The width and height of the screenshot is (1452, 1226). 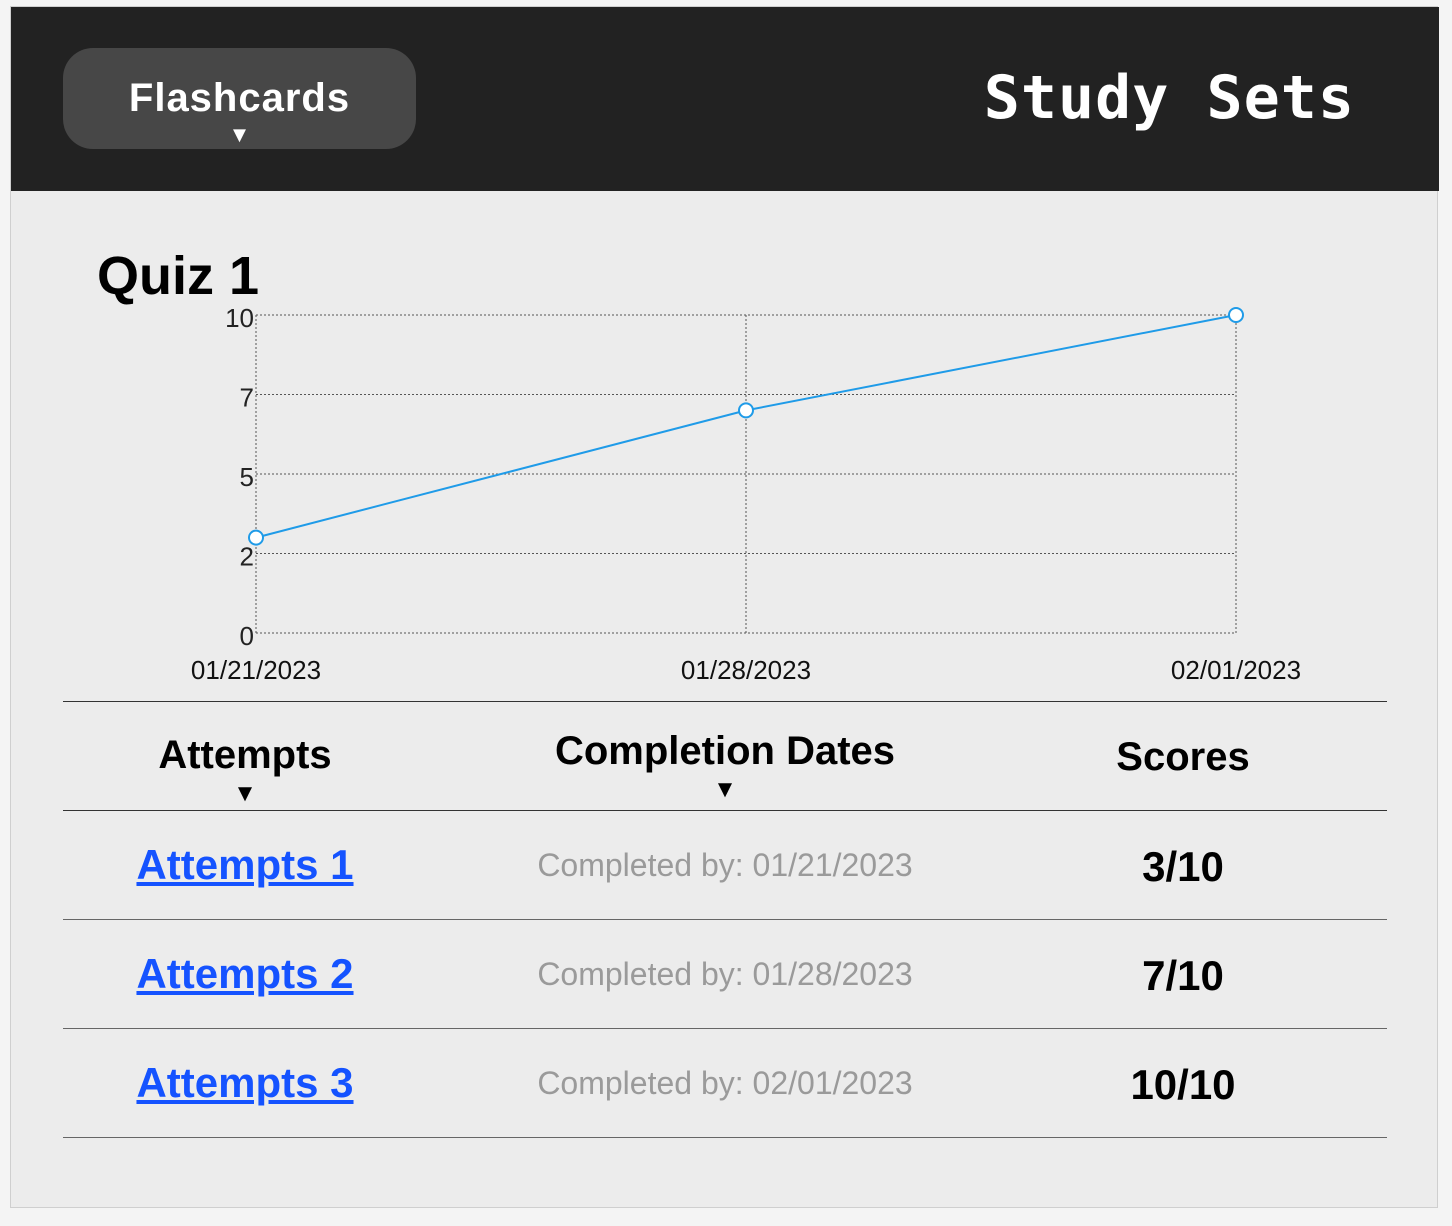 What do you see at coordinates (725, 865) in the screenshot?
I see `completion-date: Completed by: 01/21/2023` at bounding box center [725, 865].